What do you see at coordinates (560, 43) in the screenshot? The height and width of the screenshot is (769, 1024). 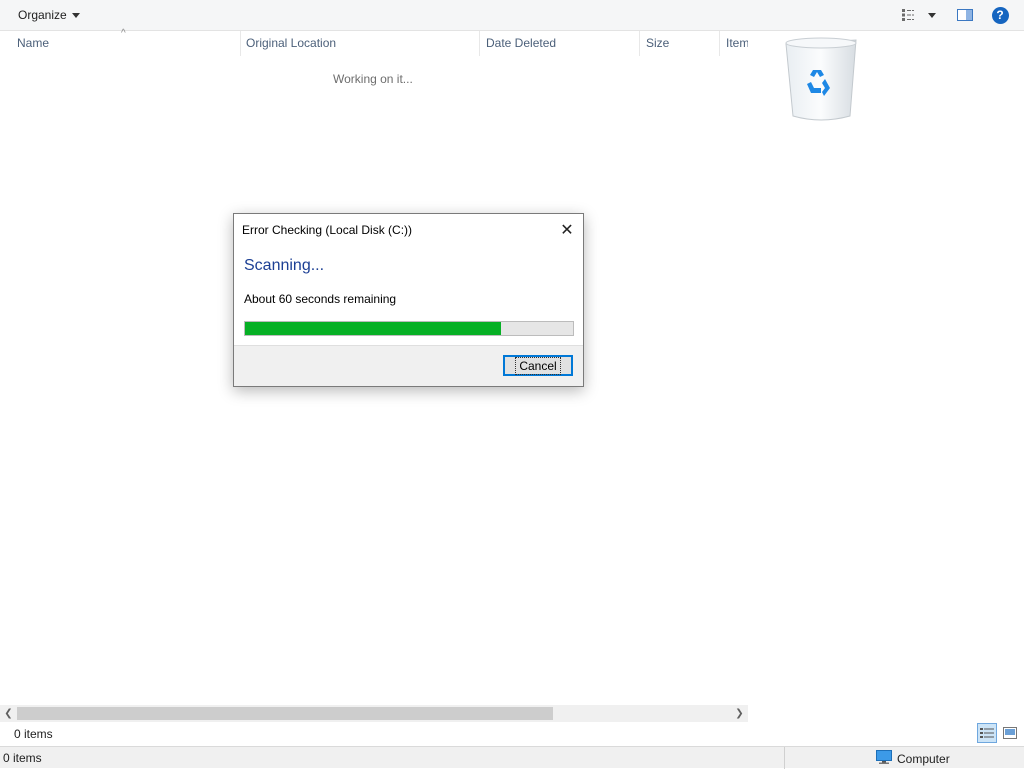 I see `column-header-date-deleted: Date Deleted` at bounding box center [560, 43].